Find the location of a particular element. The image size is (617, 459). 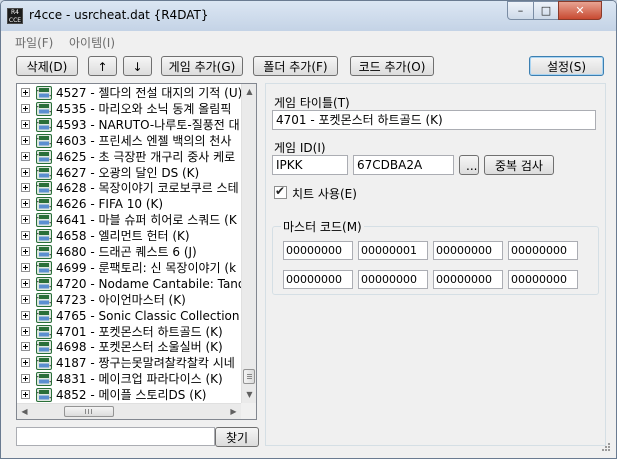

move-down-button: ↓ is located at coordinates (137, 66).